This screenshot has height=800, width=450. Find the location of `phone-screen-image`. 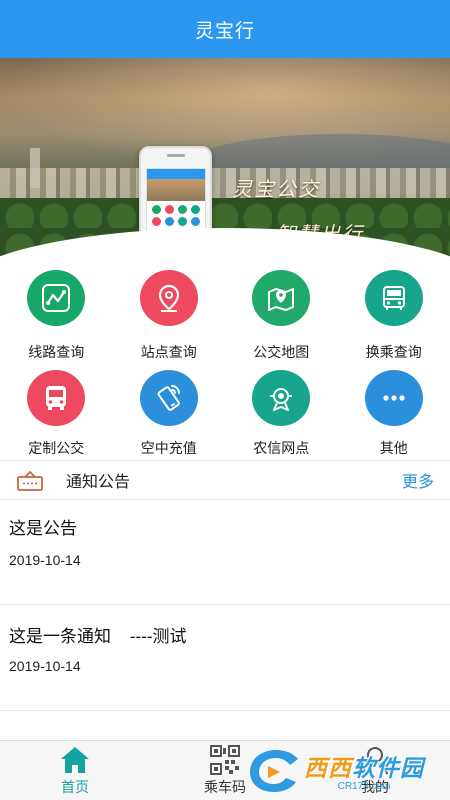

phone-screen-image is located at coordinates (176, 190).